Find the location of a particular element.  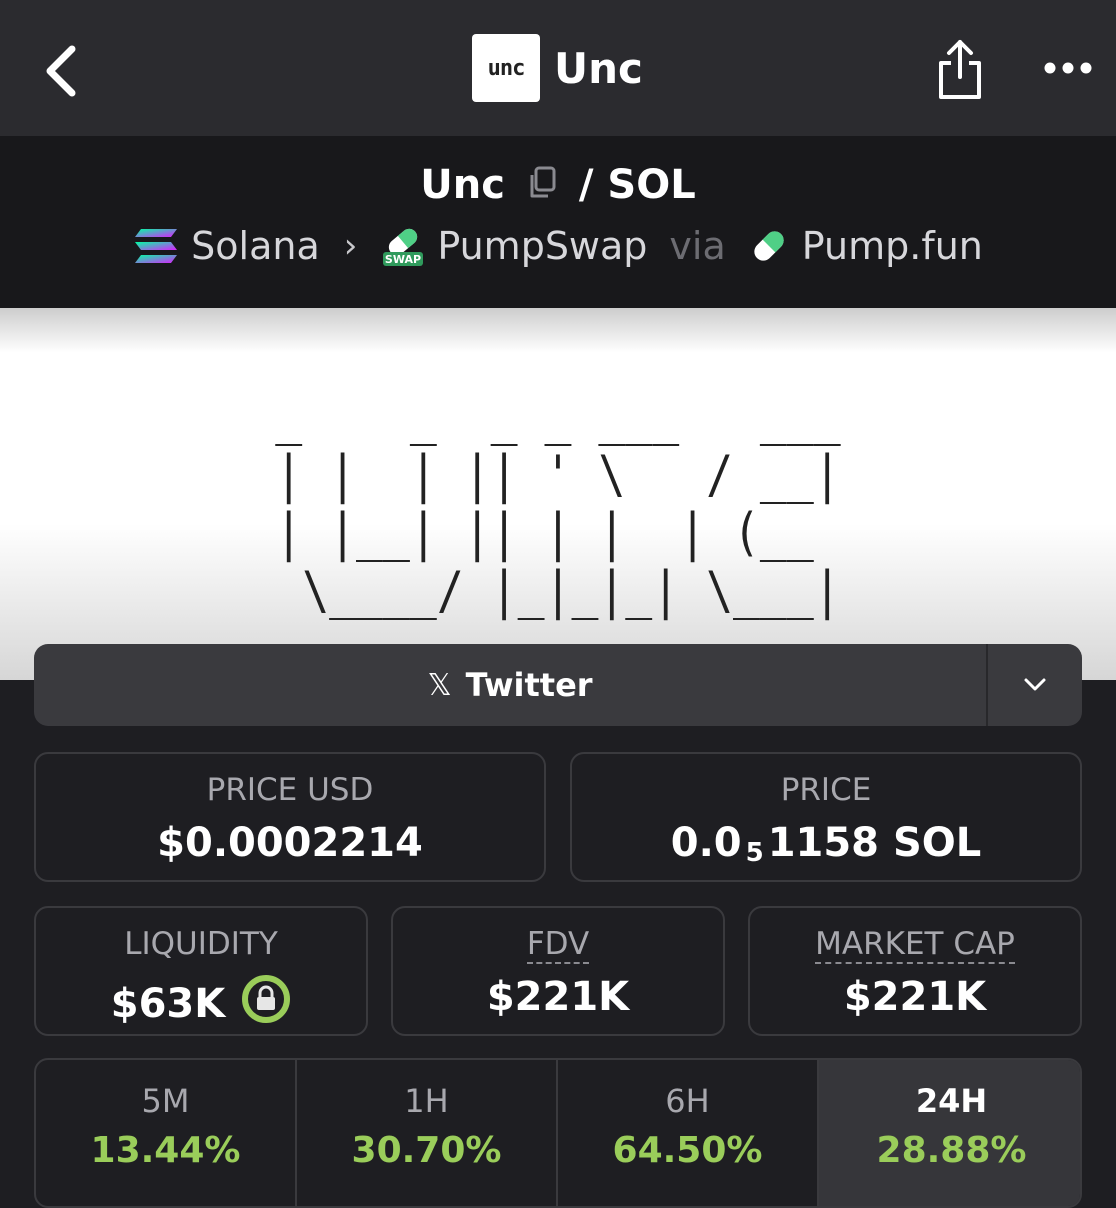

token-header: unc Unc is located at coordinates (557, 68).